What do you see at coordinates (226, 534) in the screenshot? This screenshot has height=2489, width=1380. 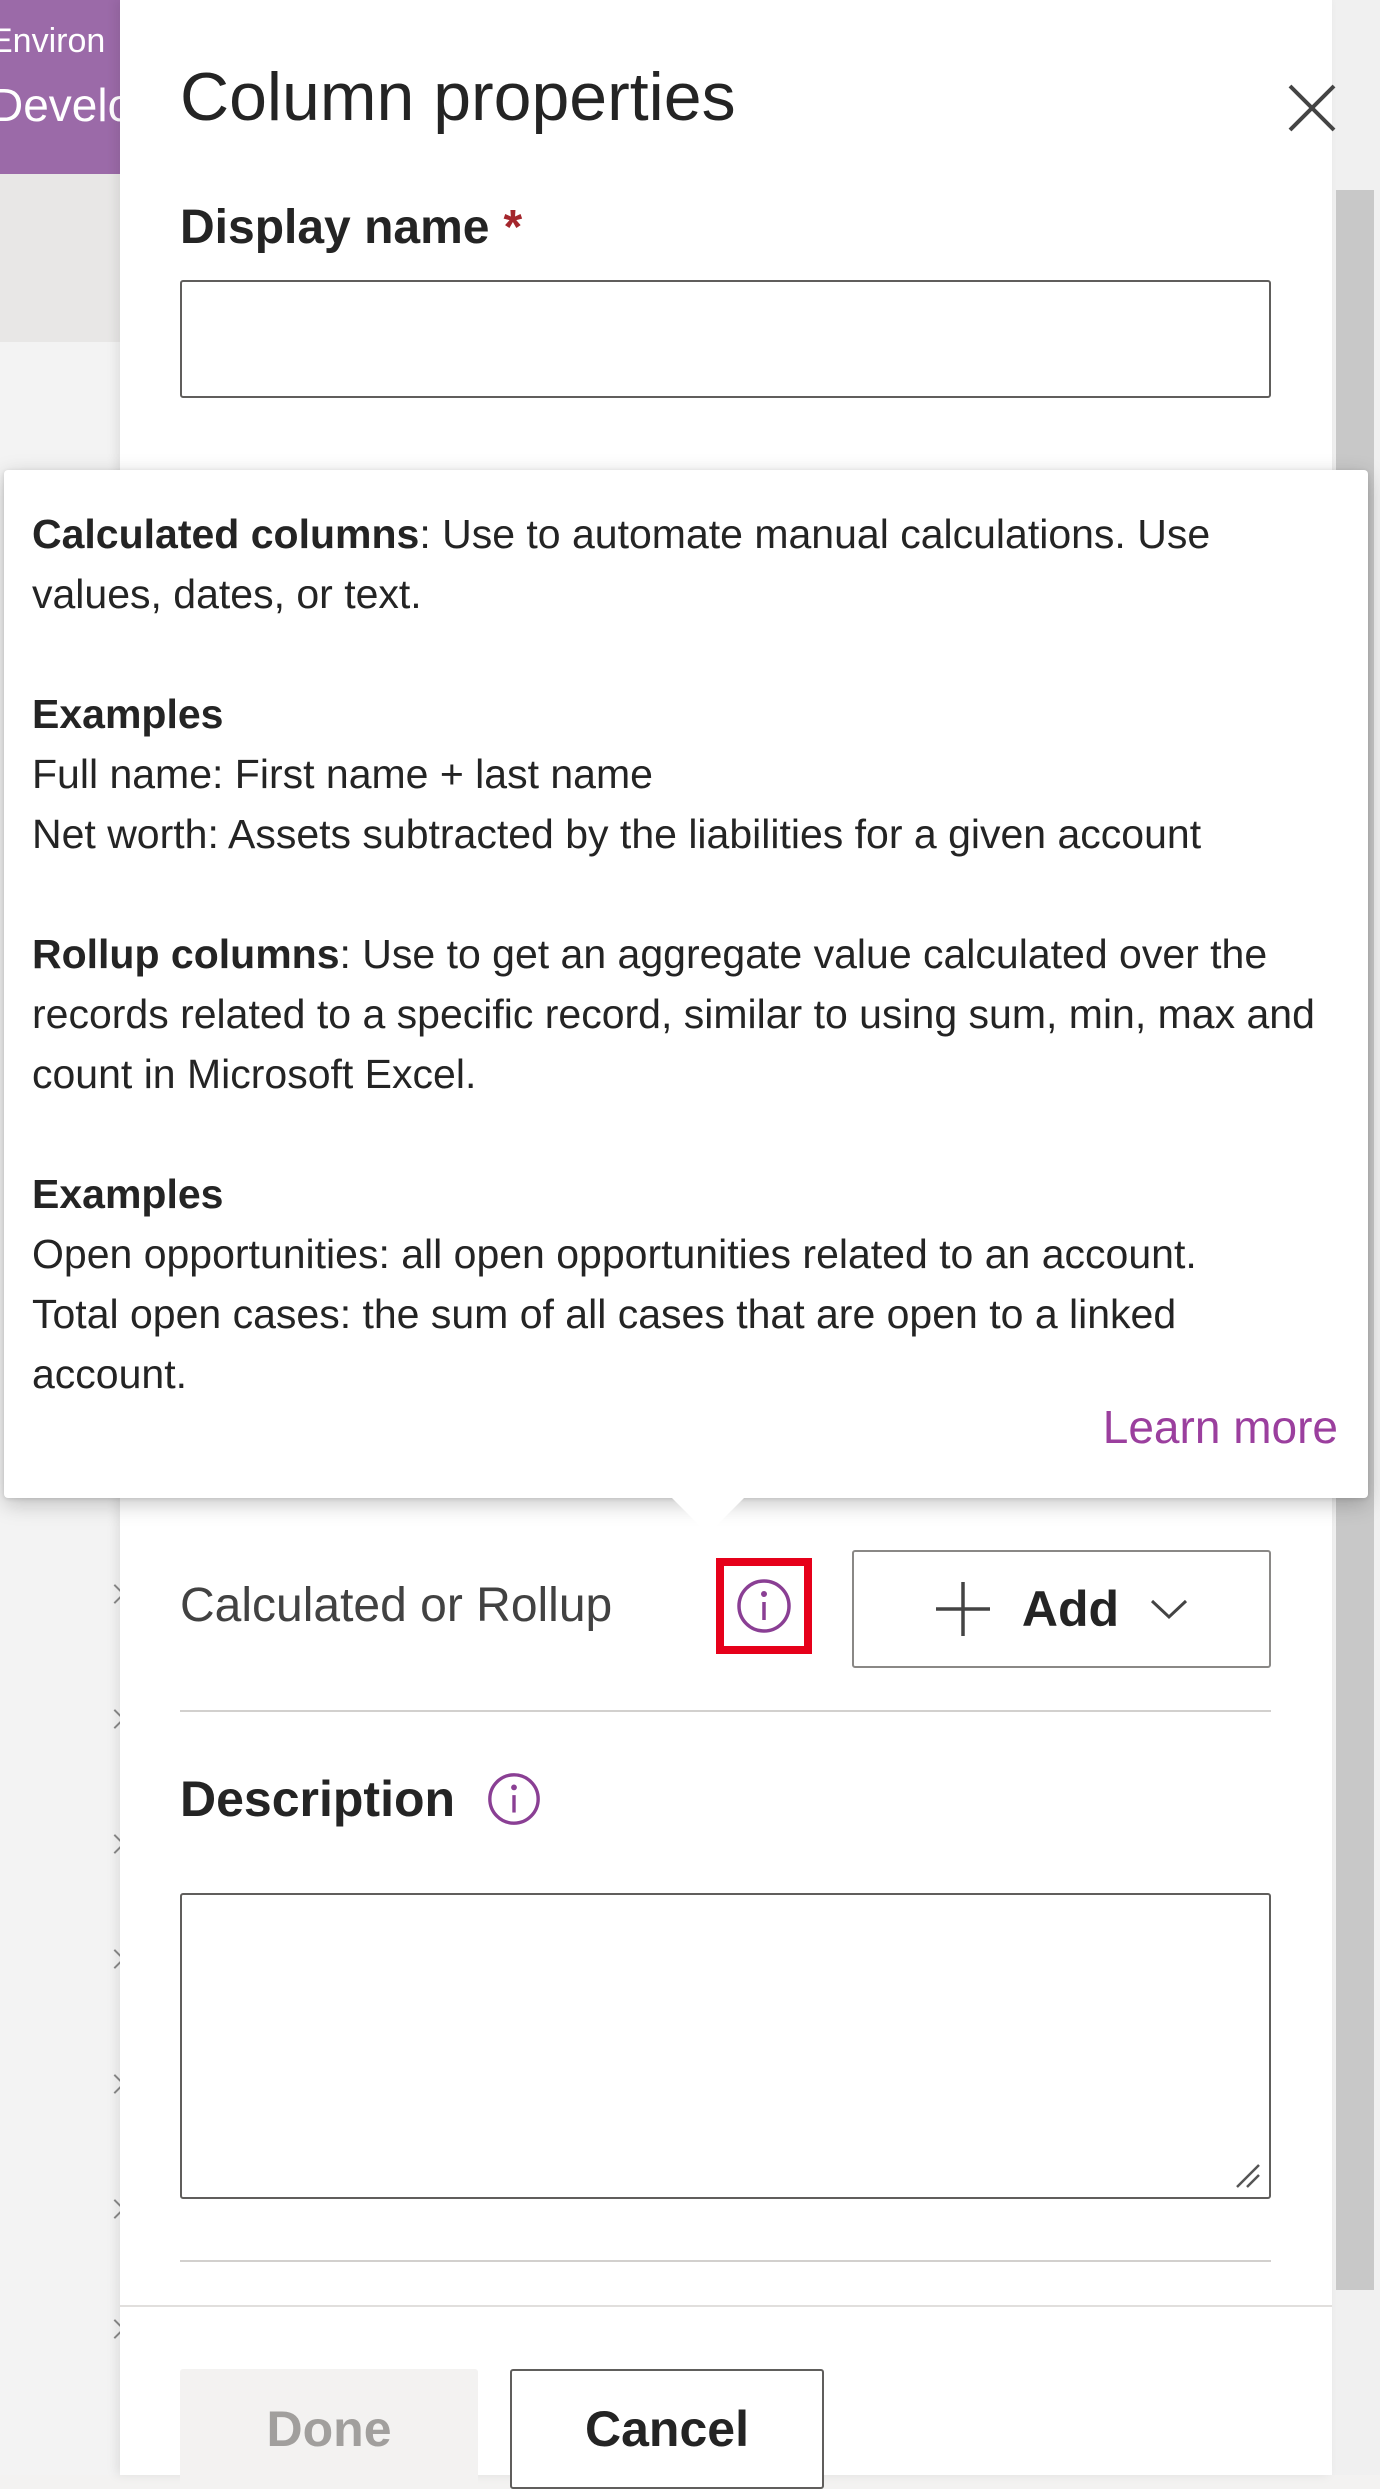 I see `tooltip-calculated-heading: Calculated columns` at bounding box center [226, 534].